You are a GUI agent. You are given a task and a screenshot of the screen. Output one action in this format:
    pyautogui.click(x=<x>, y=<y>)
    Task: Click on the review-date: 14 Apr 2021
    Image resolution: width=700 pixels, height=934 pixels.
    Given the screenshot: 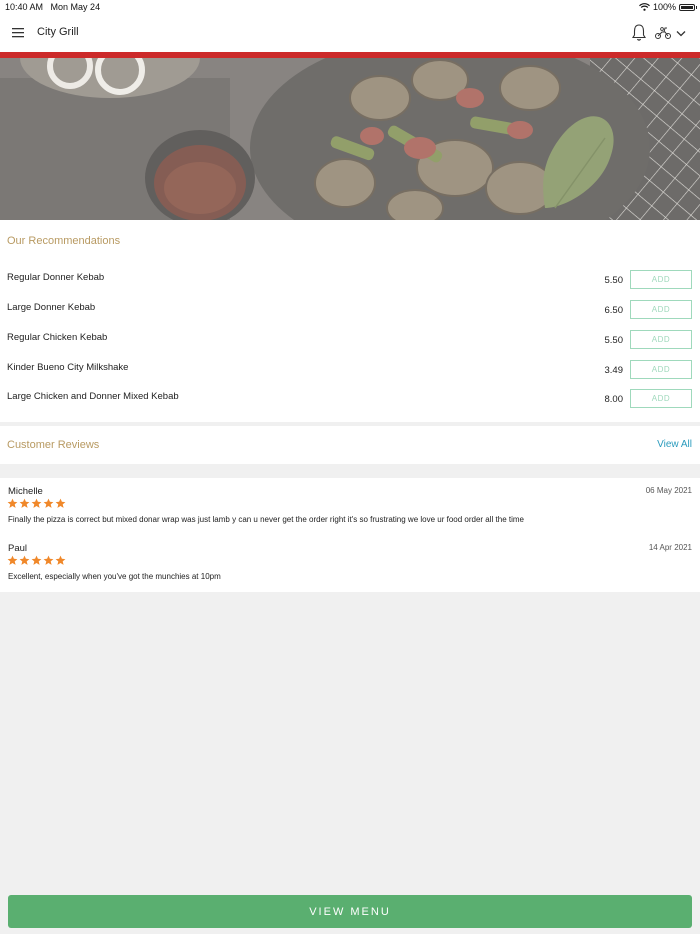 What is the action you would take?
    pyautogui.click(x=670, y=547)
    